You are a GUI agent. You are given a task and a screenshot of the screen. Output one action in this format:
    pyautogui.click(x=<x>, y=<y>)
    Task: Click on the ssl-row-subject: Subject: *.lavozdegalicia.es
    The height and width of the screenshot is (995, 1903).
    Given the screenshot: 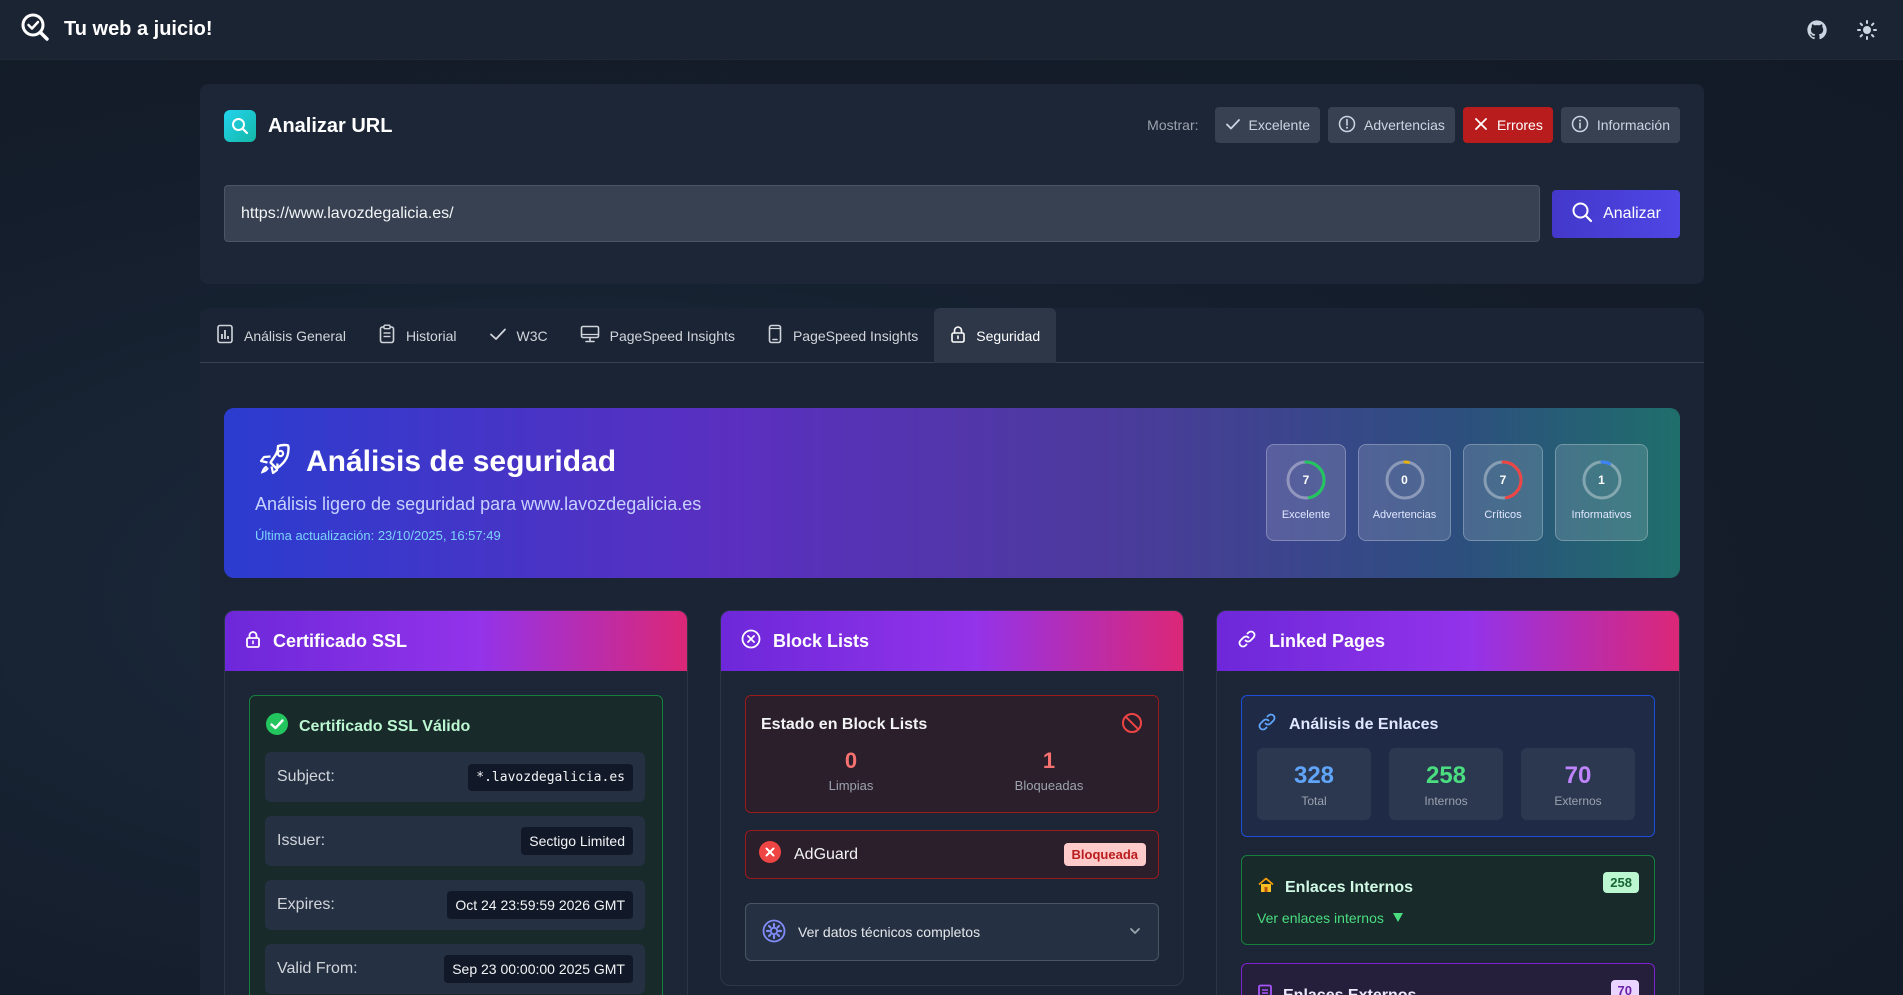 What is the action you would take?
    pyautogui.click(x=455, y=777)
    